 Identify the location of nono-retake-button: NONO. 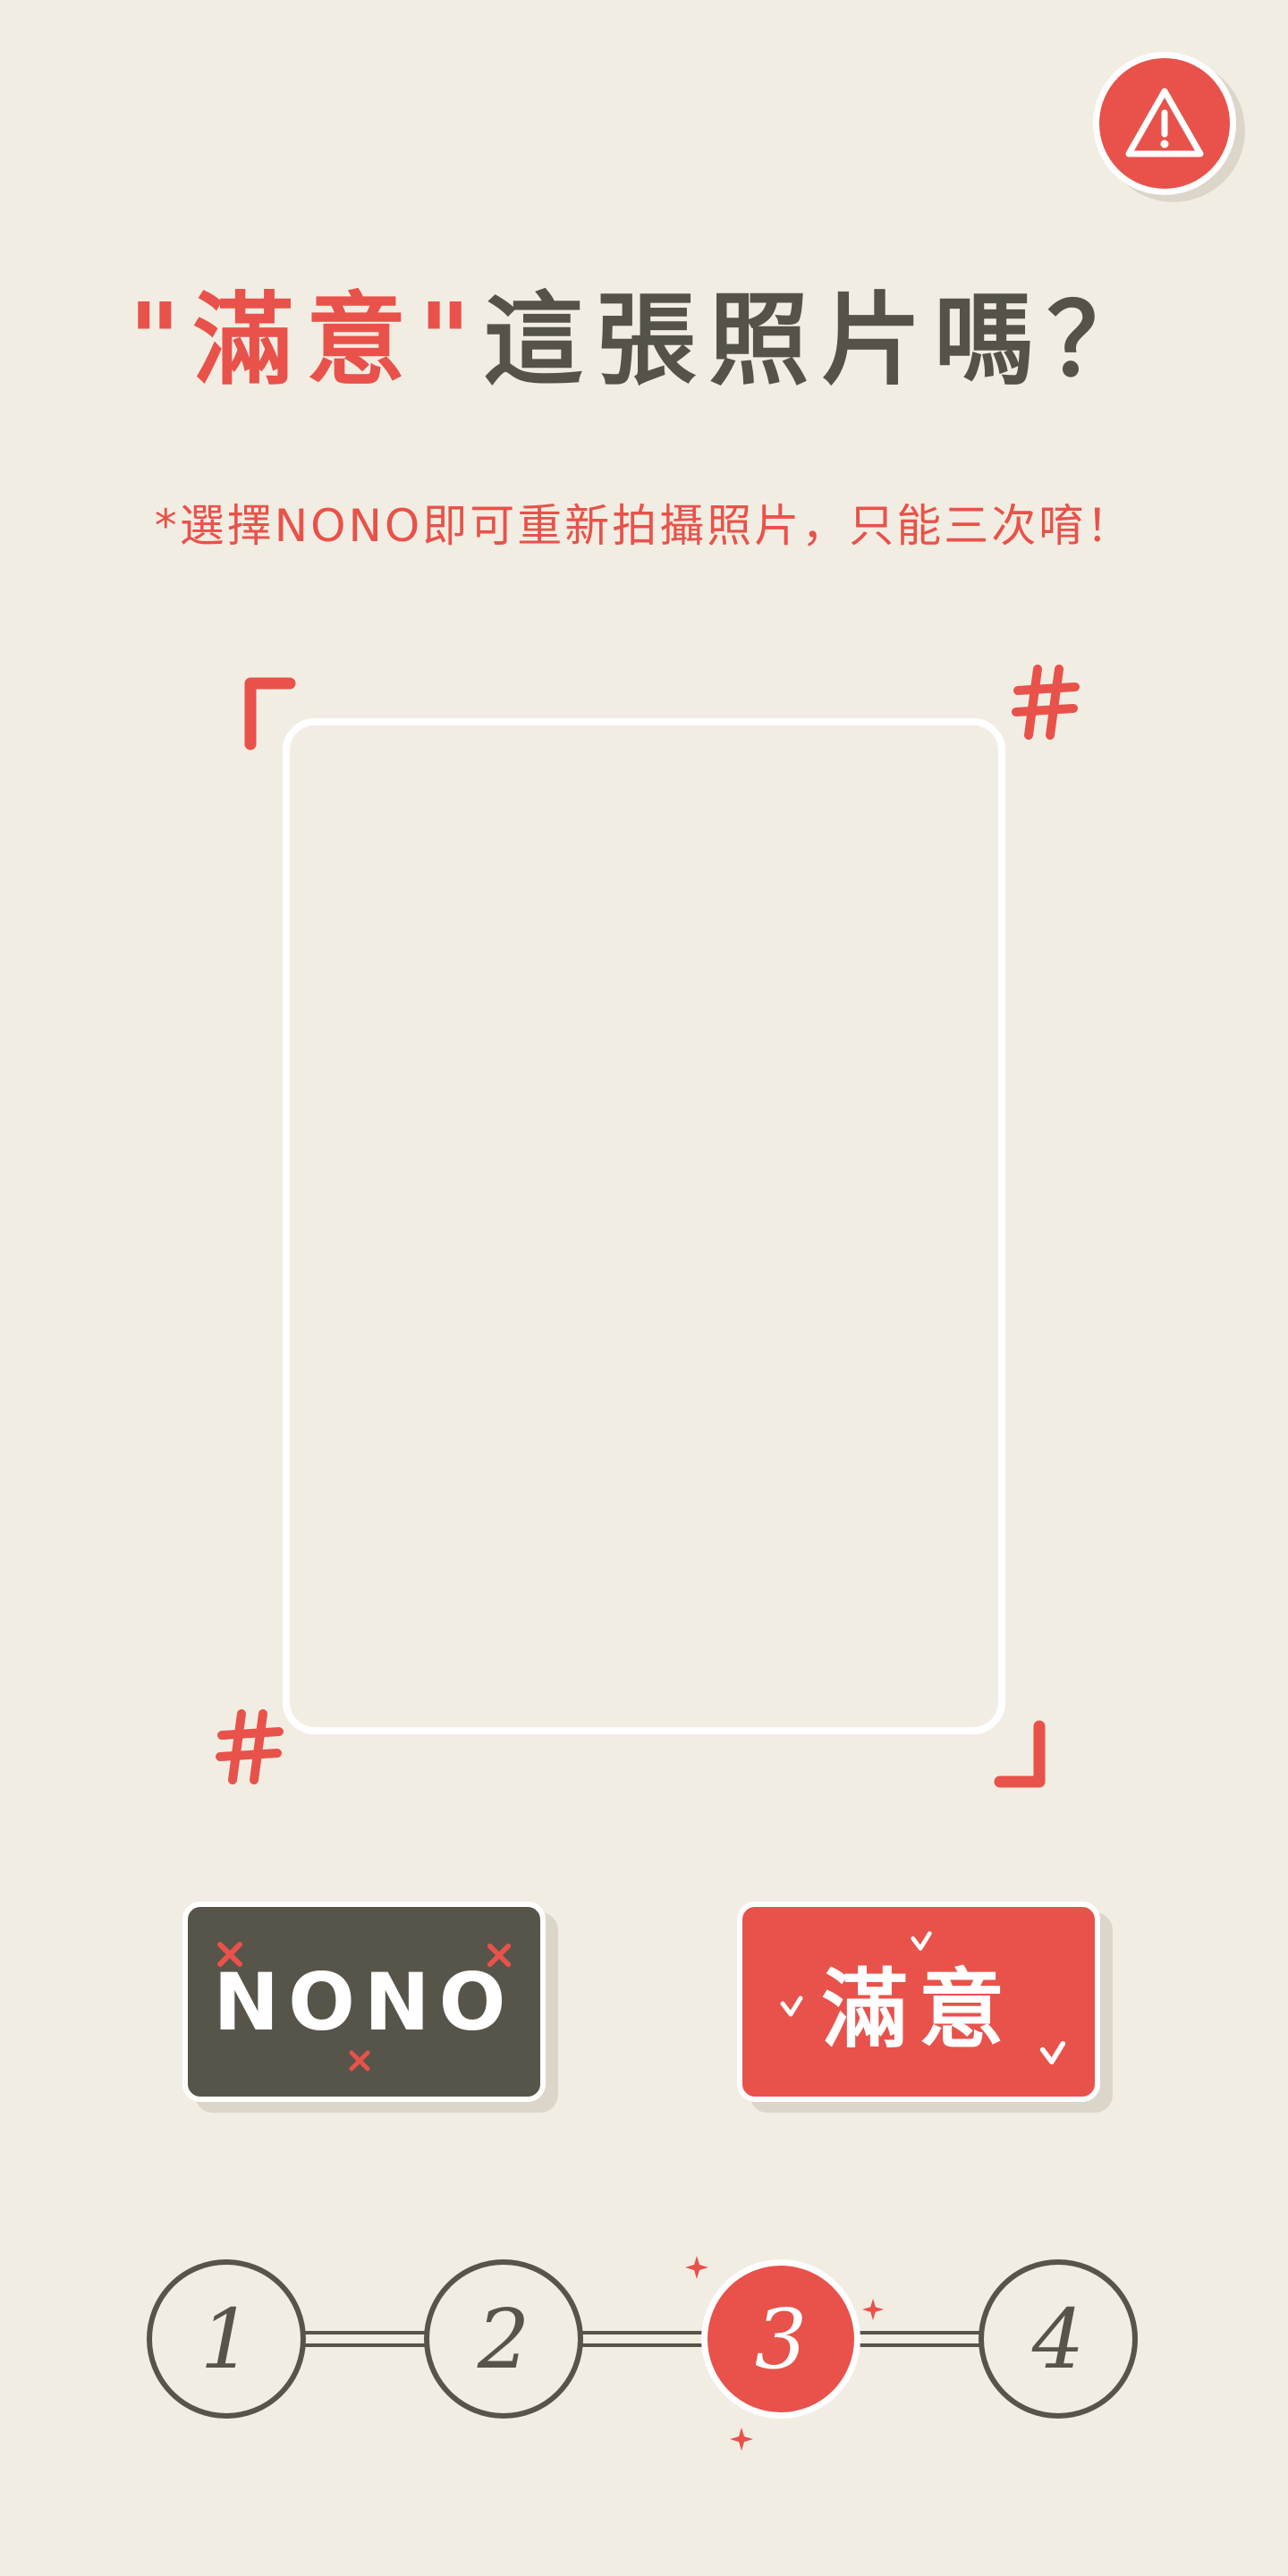
(364, 2002).